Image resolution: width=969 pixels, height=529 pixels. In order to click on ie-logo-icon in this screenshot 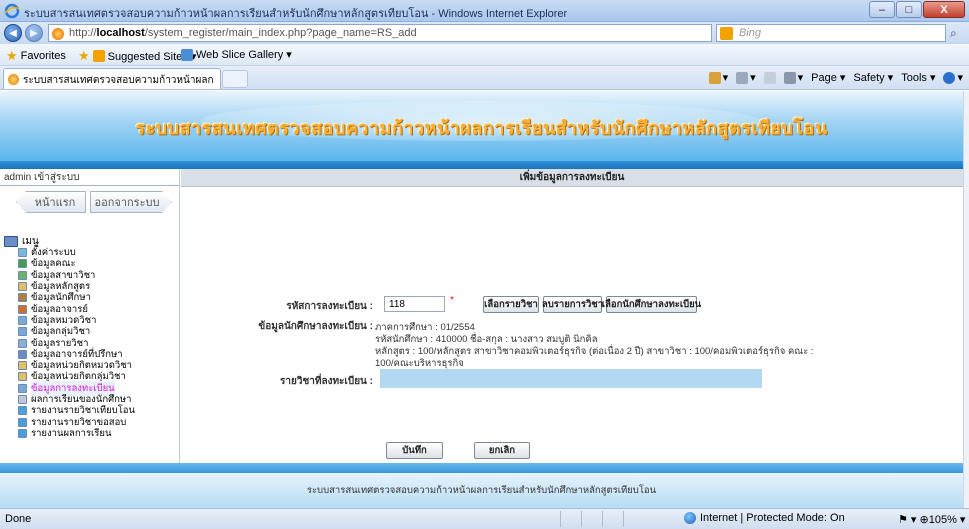, I will do `click(12, 11)`.